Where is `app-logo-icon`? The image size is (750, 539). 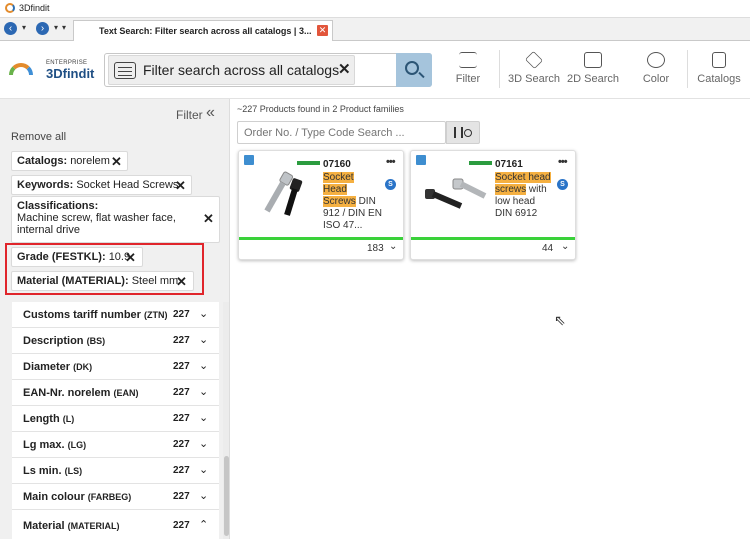
app-logo-icon is located at coordinates (10, 8).